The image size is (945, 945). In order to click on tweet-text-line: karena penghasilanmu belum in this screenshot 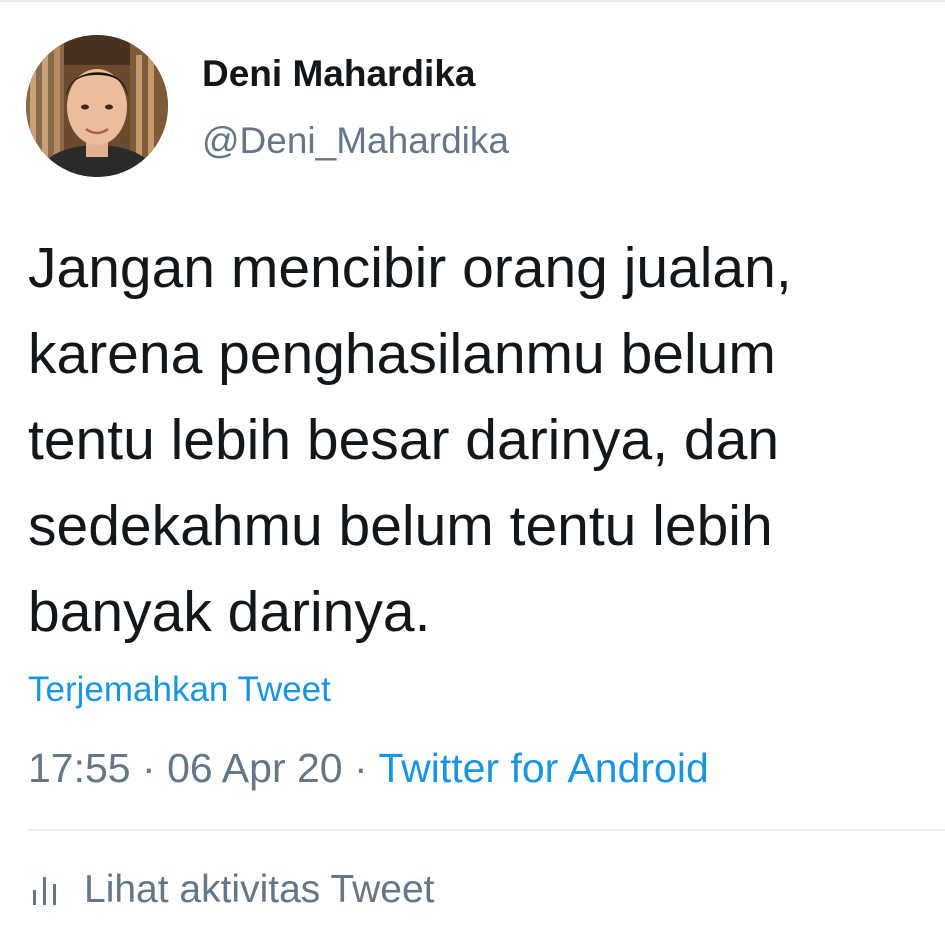, I will do `click(402, 354)`.